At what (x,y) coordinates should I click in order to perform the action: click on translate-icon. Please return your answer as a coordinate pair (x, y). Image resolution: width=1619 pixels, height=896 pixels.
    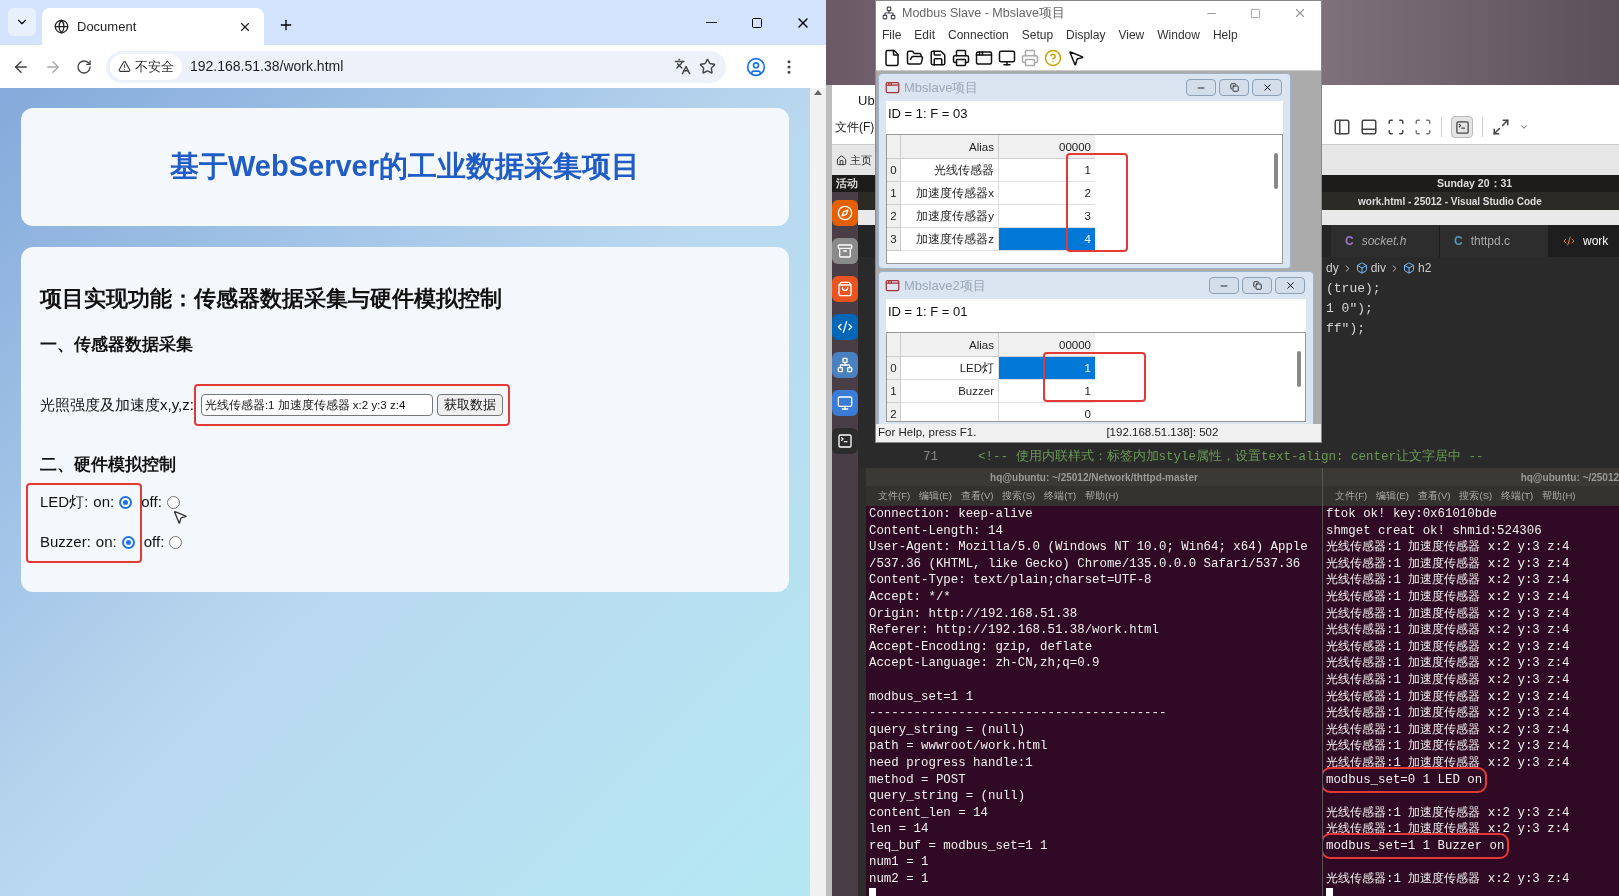
    Looking at the image, I should click on (682, 66).